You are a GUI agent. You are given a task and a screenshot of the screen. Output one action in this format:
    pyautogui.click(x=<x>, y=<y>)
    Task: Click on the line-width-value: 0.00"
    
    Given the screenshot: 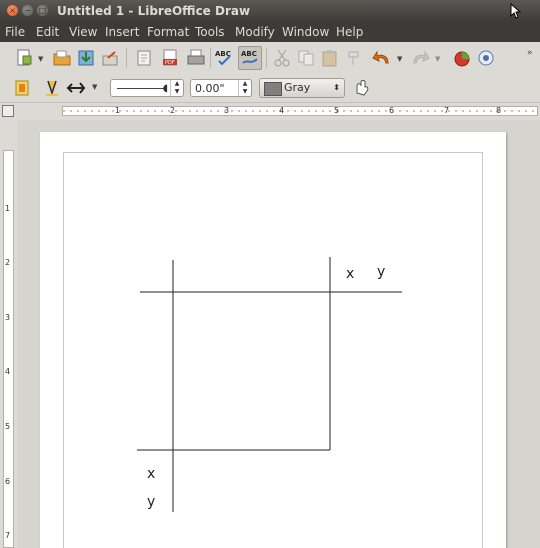 What is the action you would take?
    pyautogui.click(x=210, y=88)
    